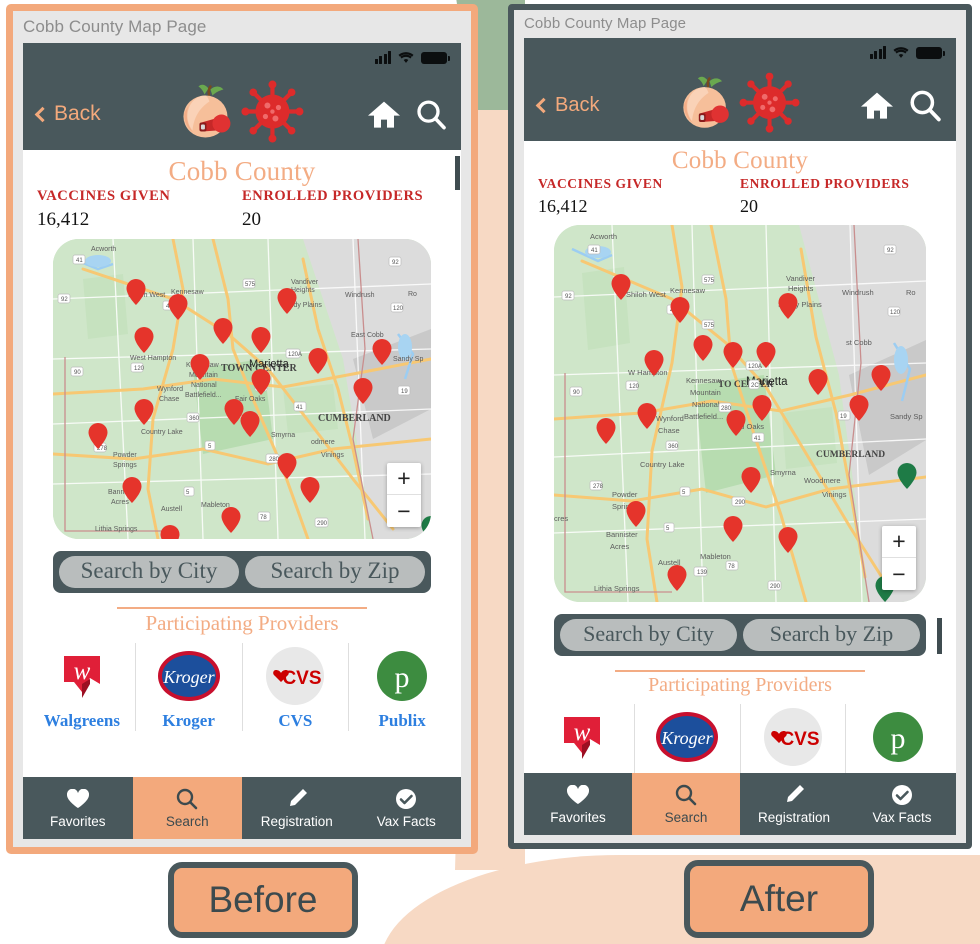  I want to click on svg-text: Woodmere, so click(822, 480).